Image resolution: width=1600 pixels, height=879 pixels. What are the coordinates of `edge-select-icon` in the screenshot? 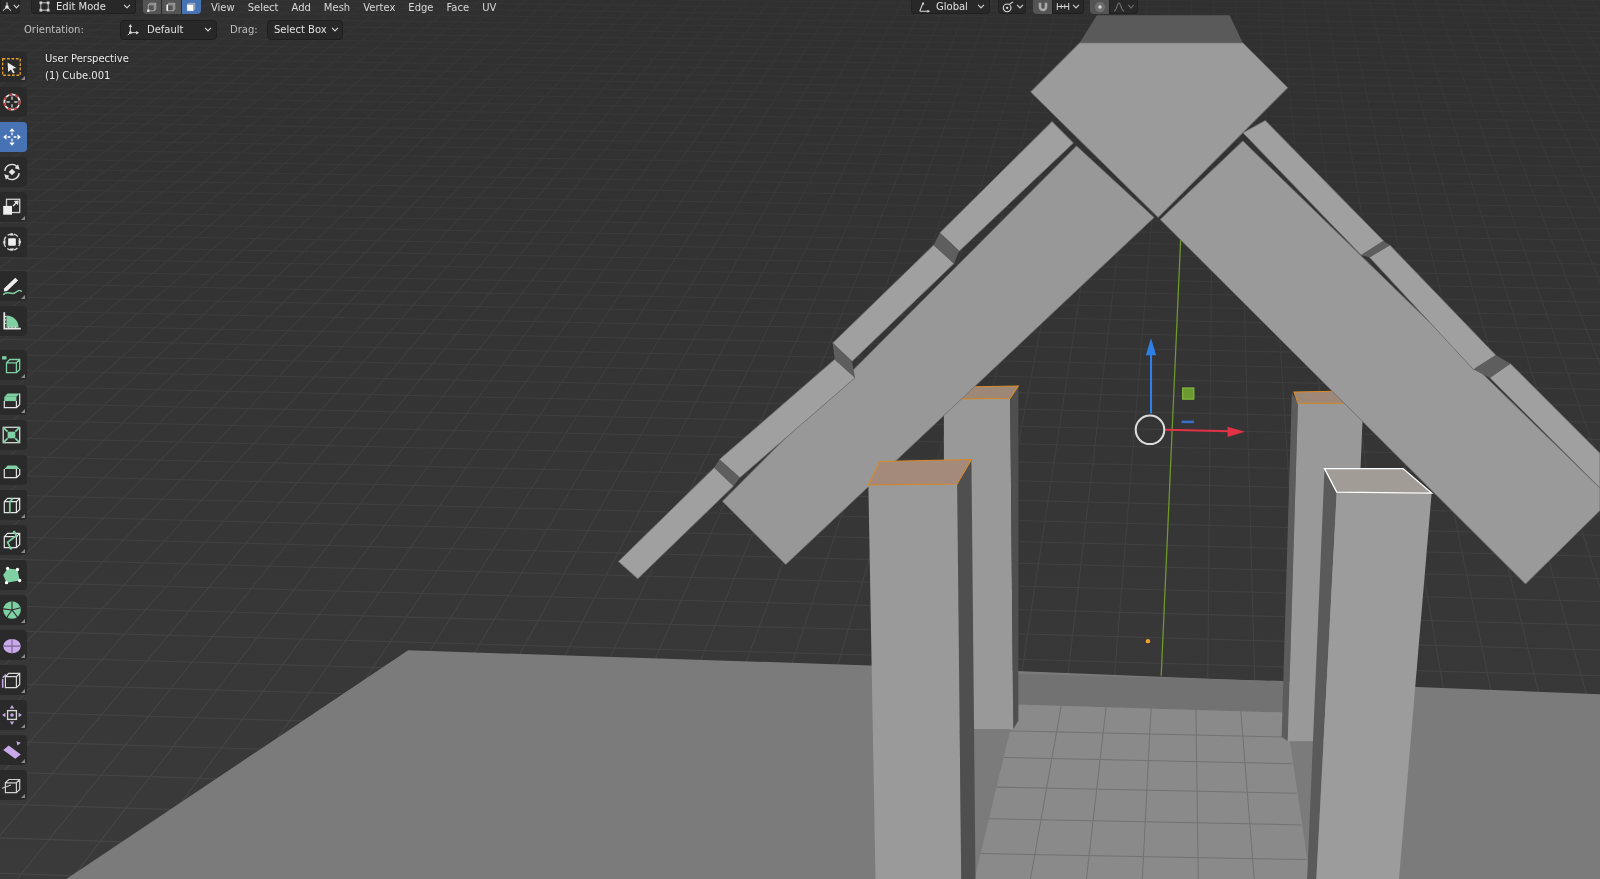 It's located at (171, 7).